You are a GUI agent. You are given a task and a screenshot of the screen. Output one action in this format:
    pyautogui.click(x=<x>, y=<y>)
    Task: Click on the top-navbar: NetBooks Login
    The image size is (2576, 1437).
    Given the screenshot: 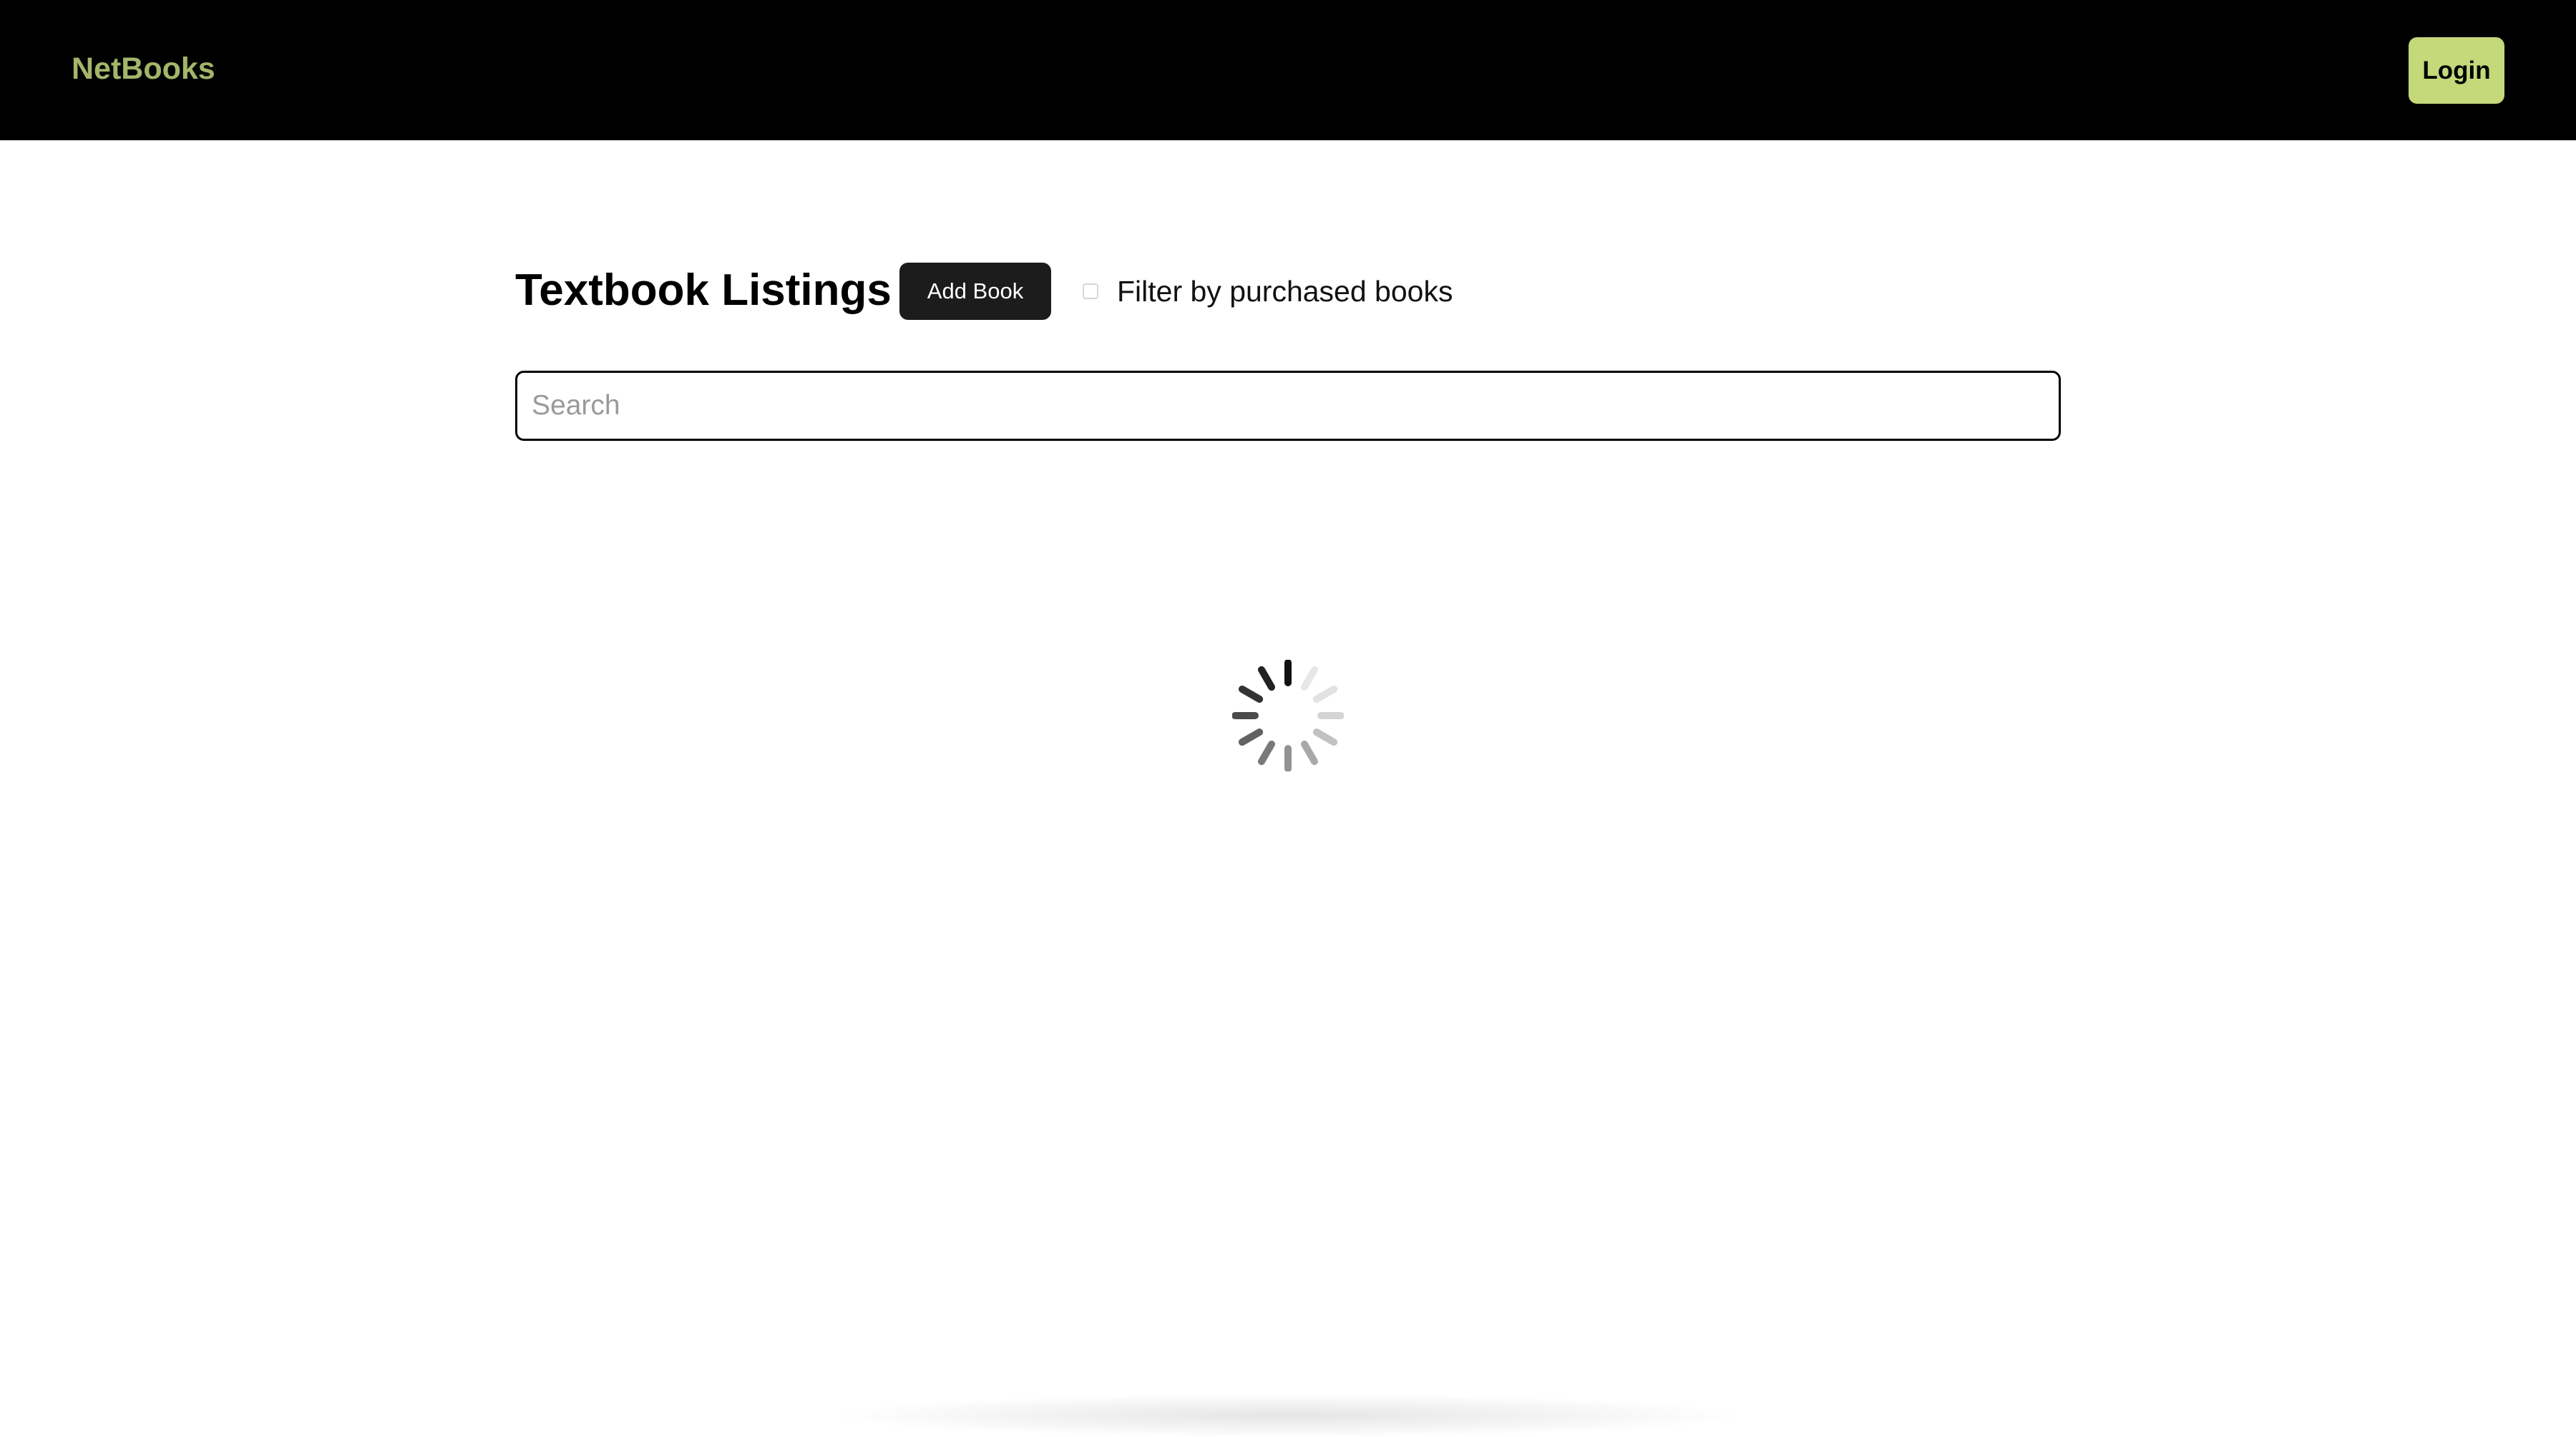 What is the action you would take?
    pyautogui.click(x=1288, y=70)
    